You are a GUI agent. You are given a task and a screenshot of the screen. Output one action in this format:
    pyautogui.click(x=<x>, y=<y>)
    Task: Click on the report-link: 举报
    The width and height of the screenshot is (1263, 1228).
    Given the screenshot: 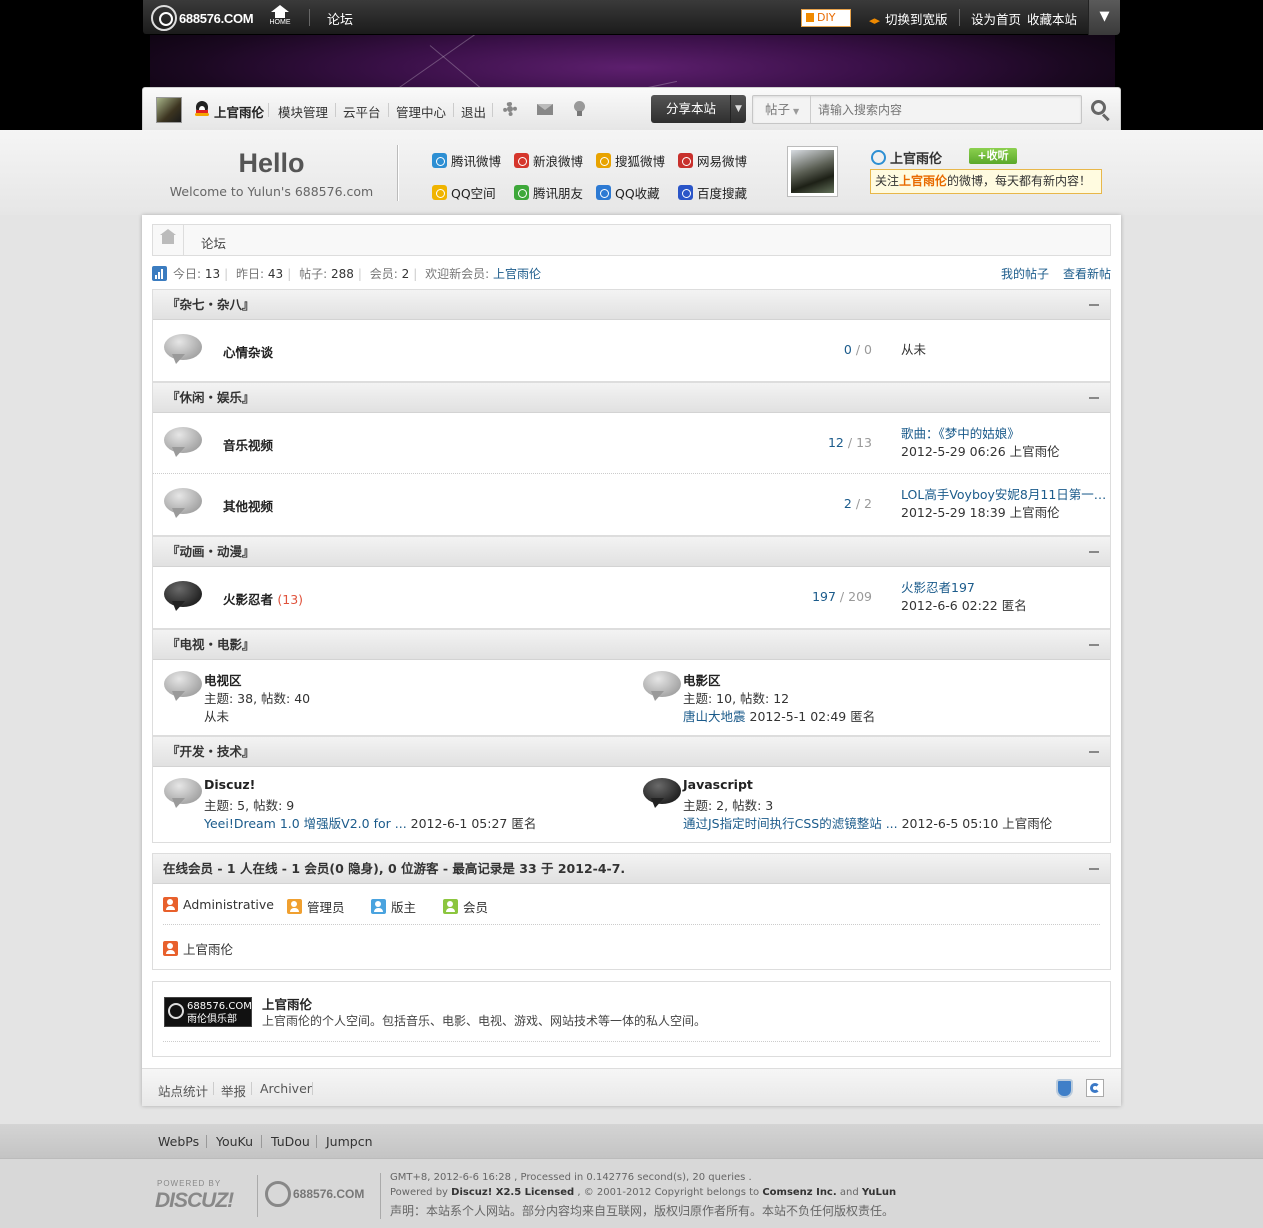 What is the action you would take?
    pyautogui.click(x=233, y=1090)
    